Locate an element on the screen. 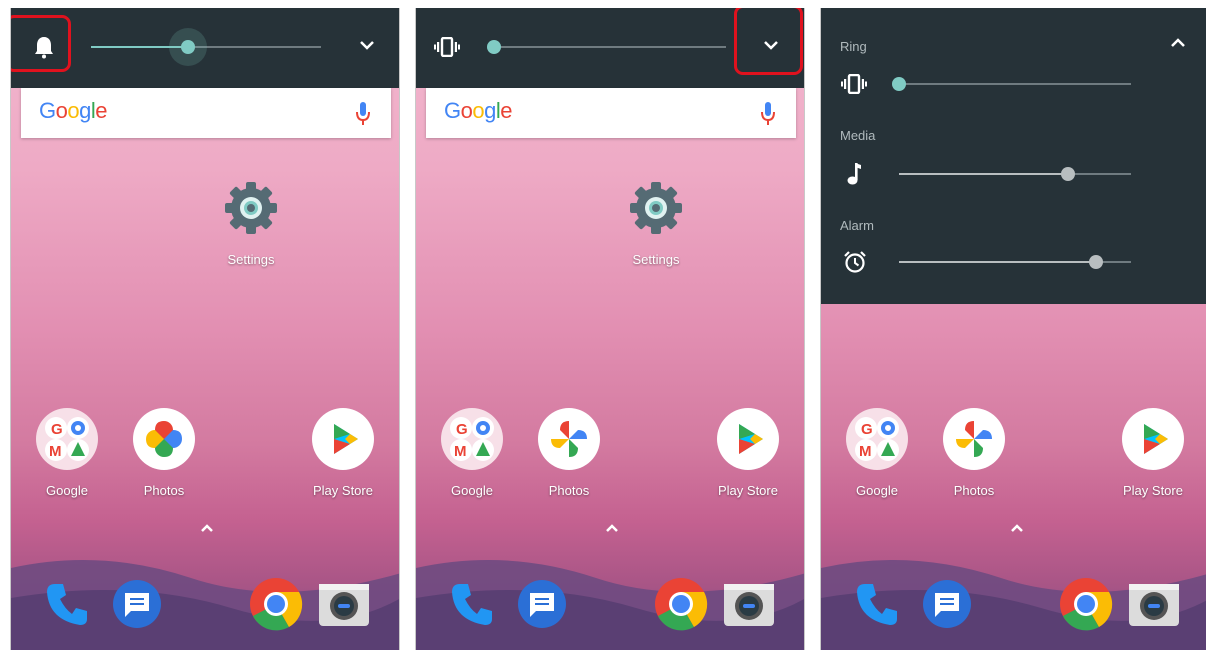  bell-icon is located at coordinates (44, 47).